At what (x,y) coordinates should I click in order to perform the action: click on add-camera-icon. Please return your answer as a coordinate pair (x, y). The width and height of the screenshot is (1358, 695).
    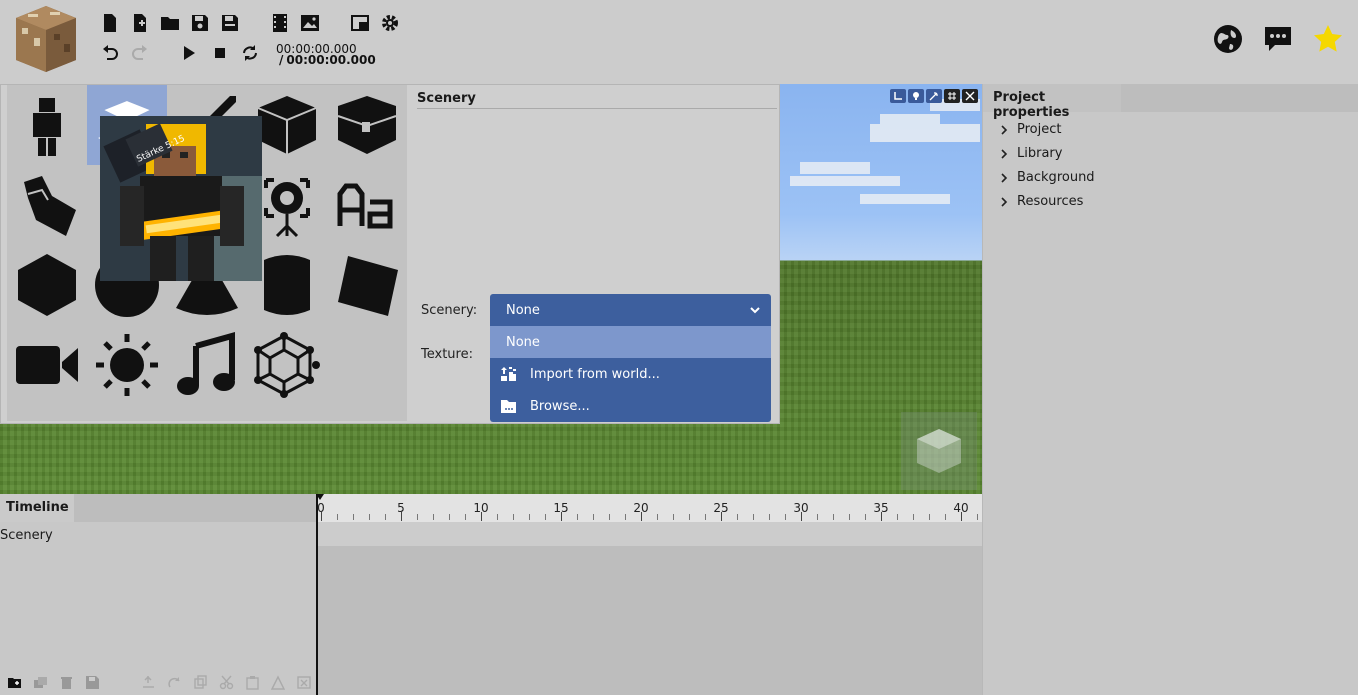
    Looking at the image, I should click on (47, 365).